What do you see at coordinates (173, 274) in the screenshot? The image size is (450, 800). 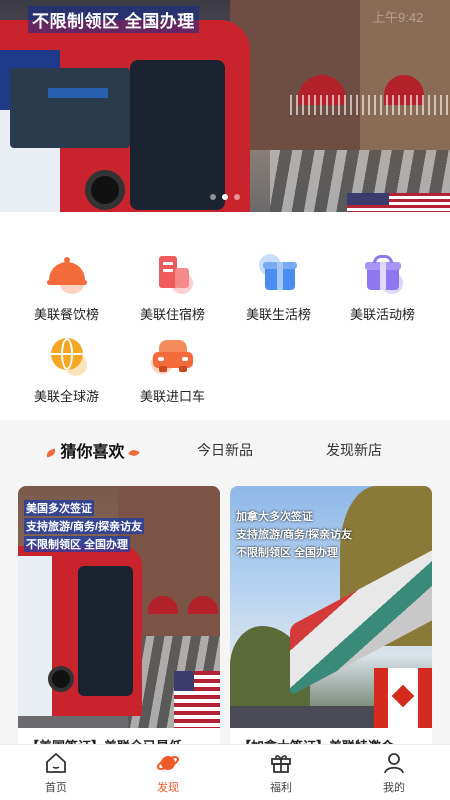 I see `hotel-building-icon` at bounding box center [173, 274].